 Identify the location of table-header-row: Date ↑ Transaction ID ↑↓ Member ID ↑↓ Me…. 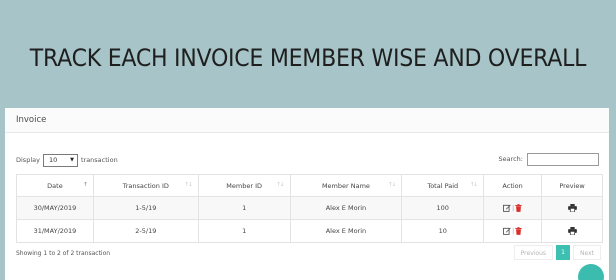
(309, 185).